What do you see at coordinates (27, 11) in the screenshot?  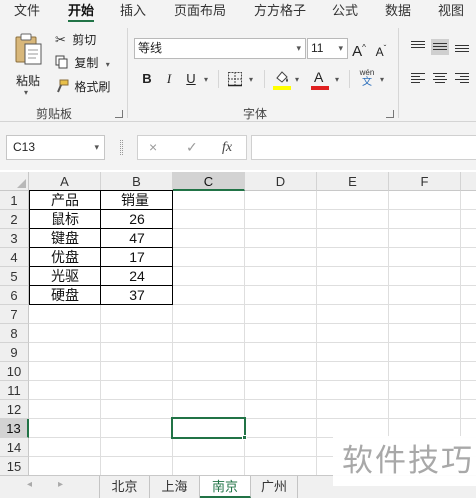 I see `tab-file: 文件` at bounding box center [27, 11].